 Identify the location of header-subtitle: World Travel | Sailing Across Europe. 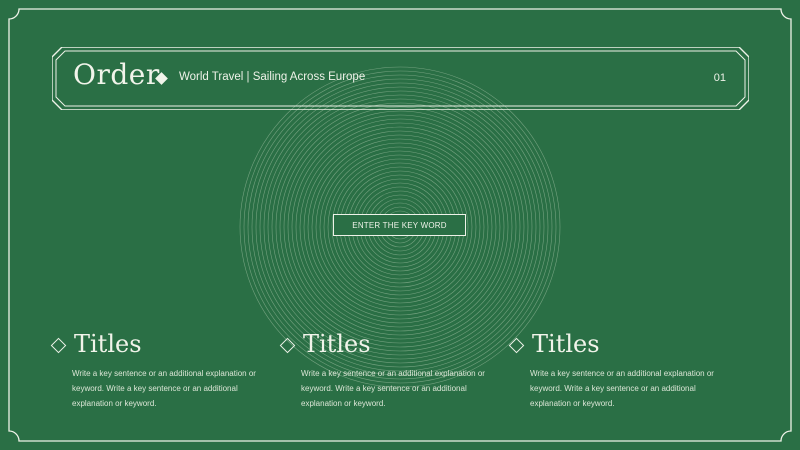
(272, 77).